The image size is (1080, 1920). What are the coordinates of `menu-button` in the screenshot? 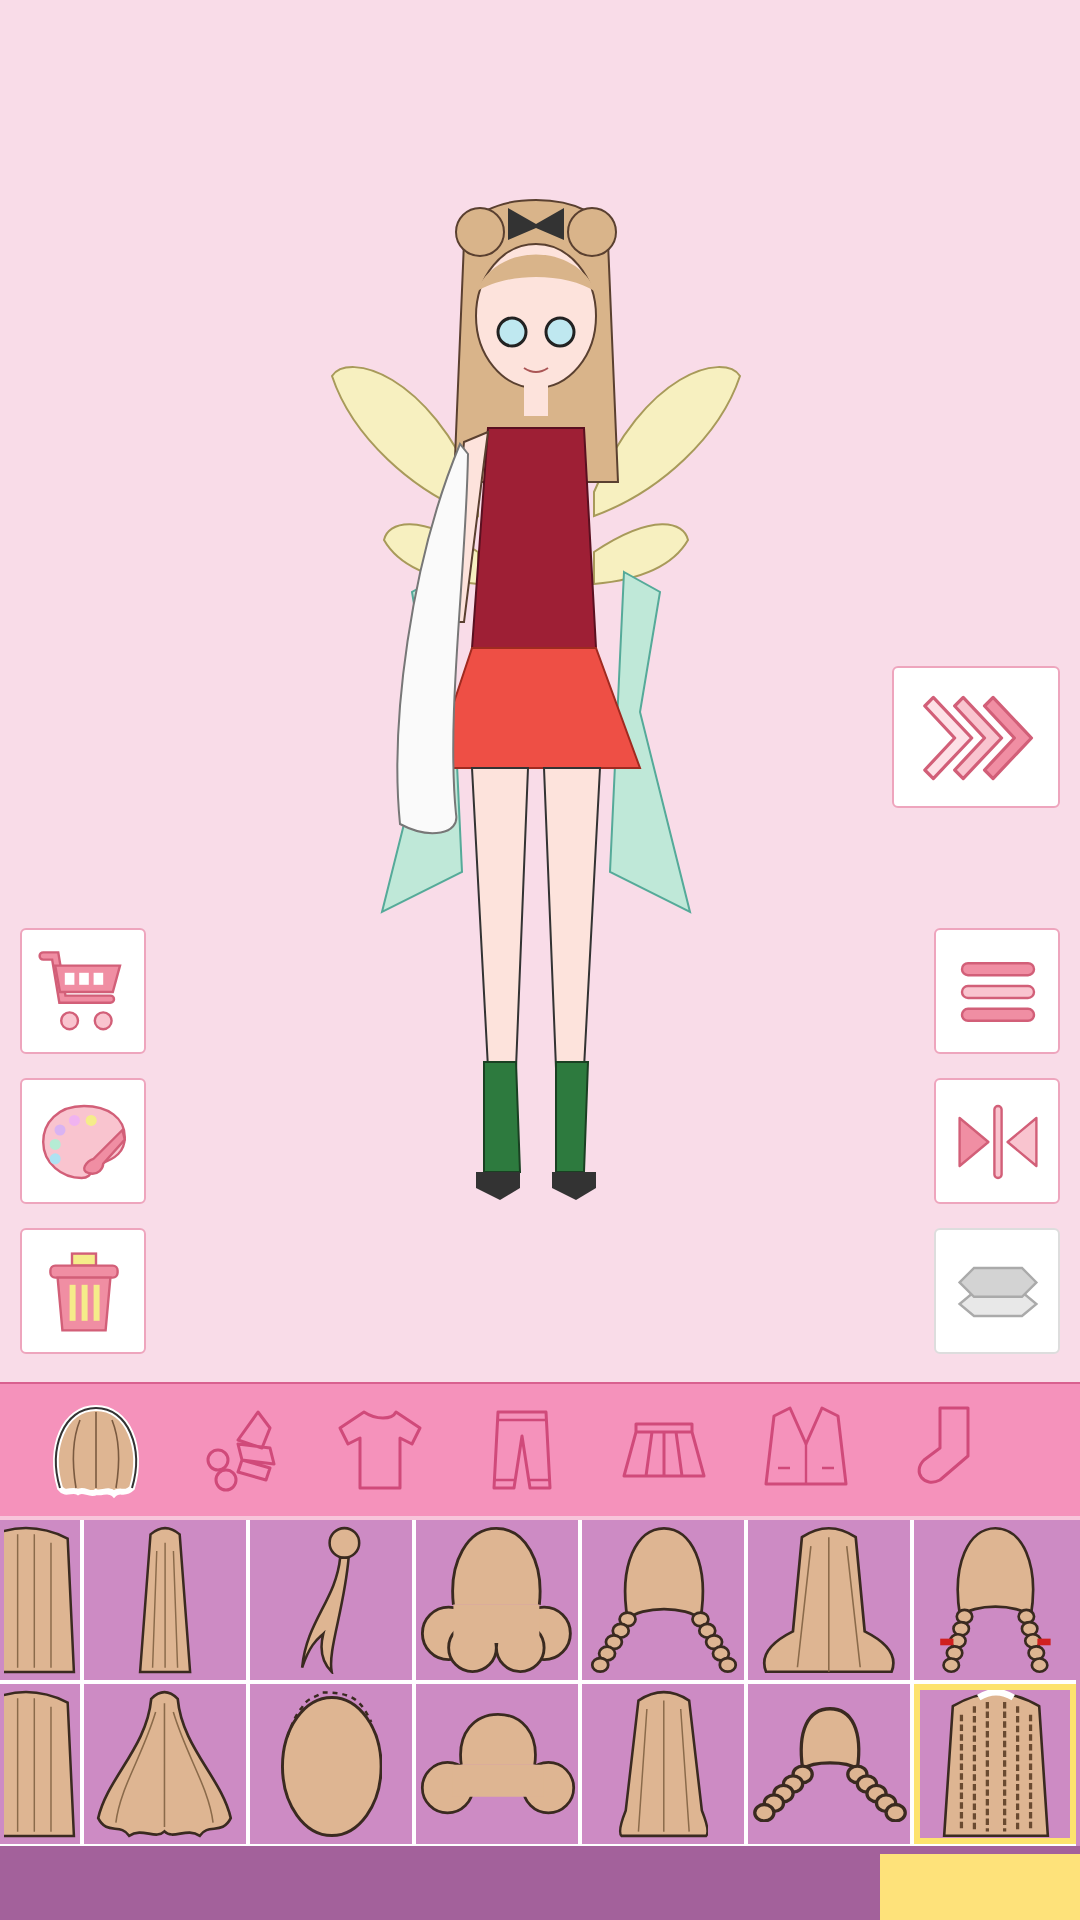 It's located at (997, 991).